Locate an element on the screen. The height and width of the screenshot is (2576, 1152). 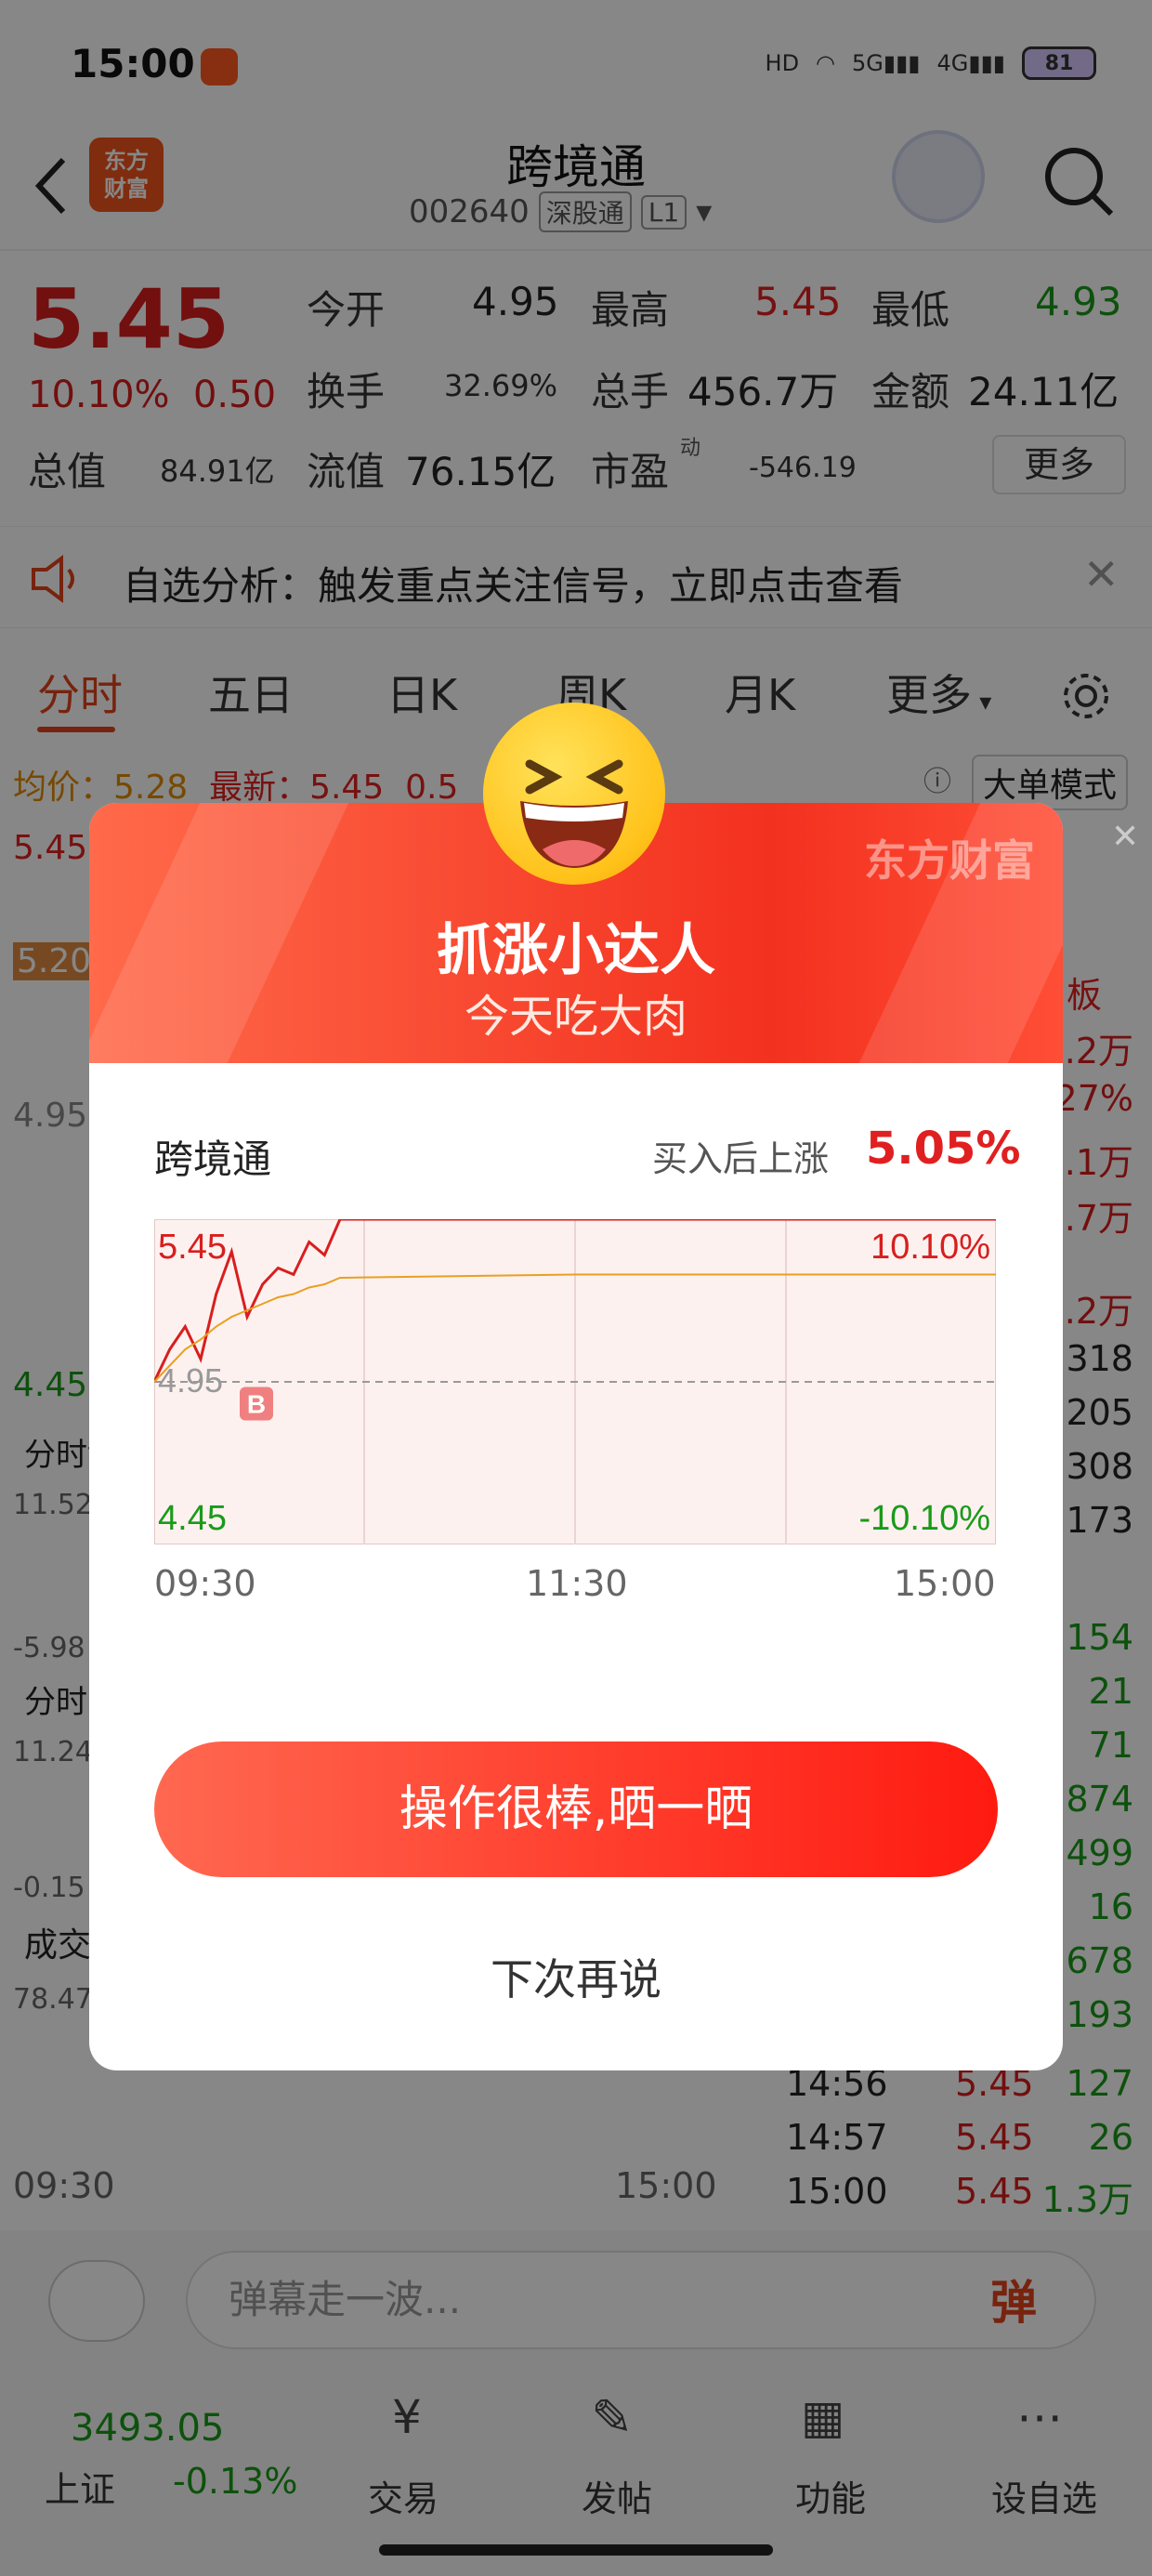
mini-time-start: 09:30 is located at coordinates (205, 1583).